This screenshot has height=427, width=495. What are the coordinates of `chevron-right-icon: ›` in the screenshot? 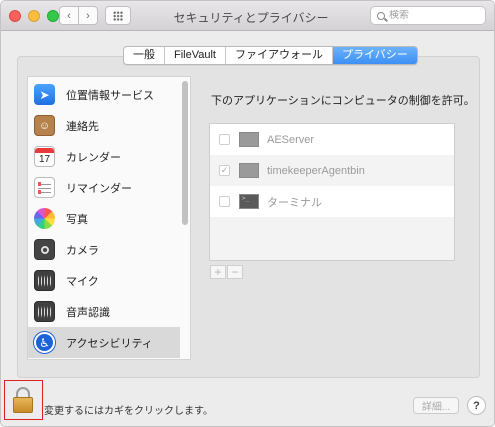 It's located at (88, 15).